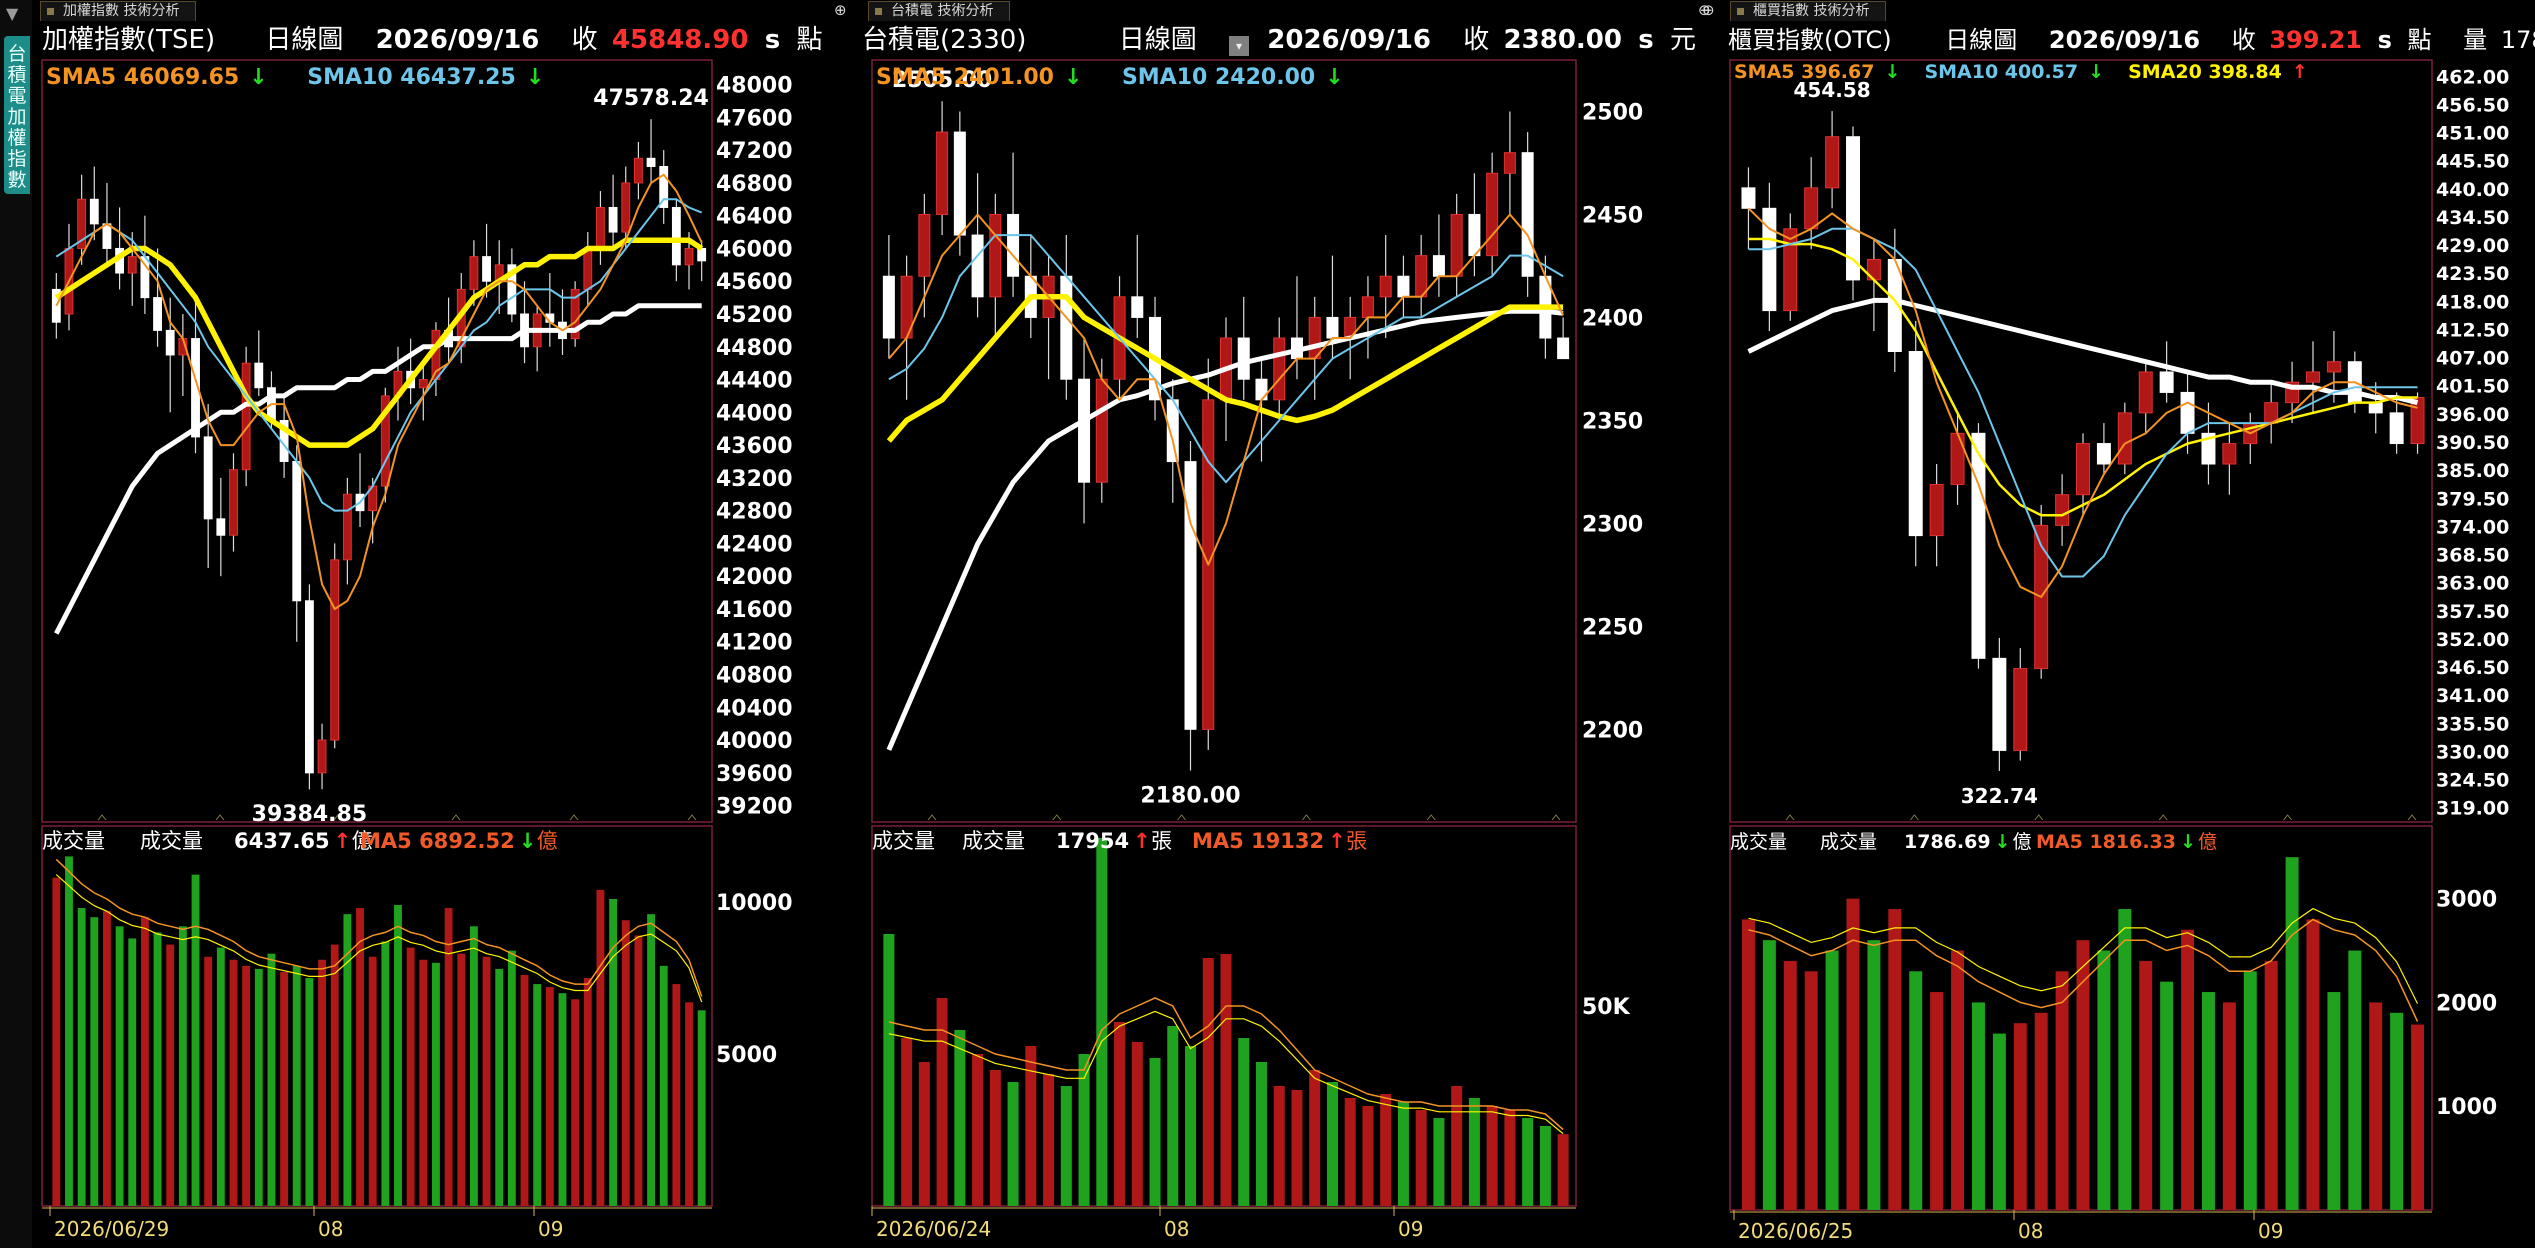 The height and width of the screenshot is (1248, 2535). Describe the element at coordinates (754, 184) in the screenshot. I see `price-tick-label: 46800` at that location.